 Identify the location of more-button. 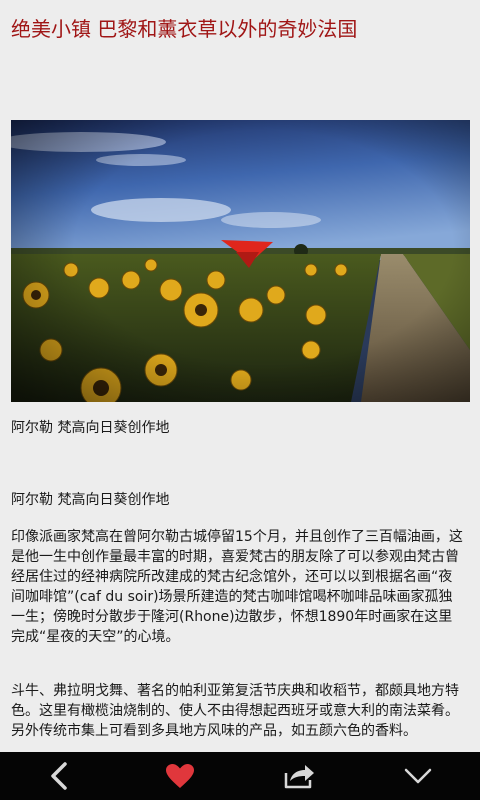
(418, 776).